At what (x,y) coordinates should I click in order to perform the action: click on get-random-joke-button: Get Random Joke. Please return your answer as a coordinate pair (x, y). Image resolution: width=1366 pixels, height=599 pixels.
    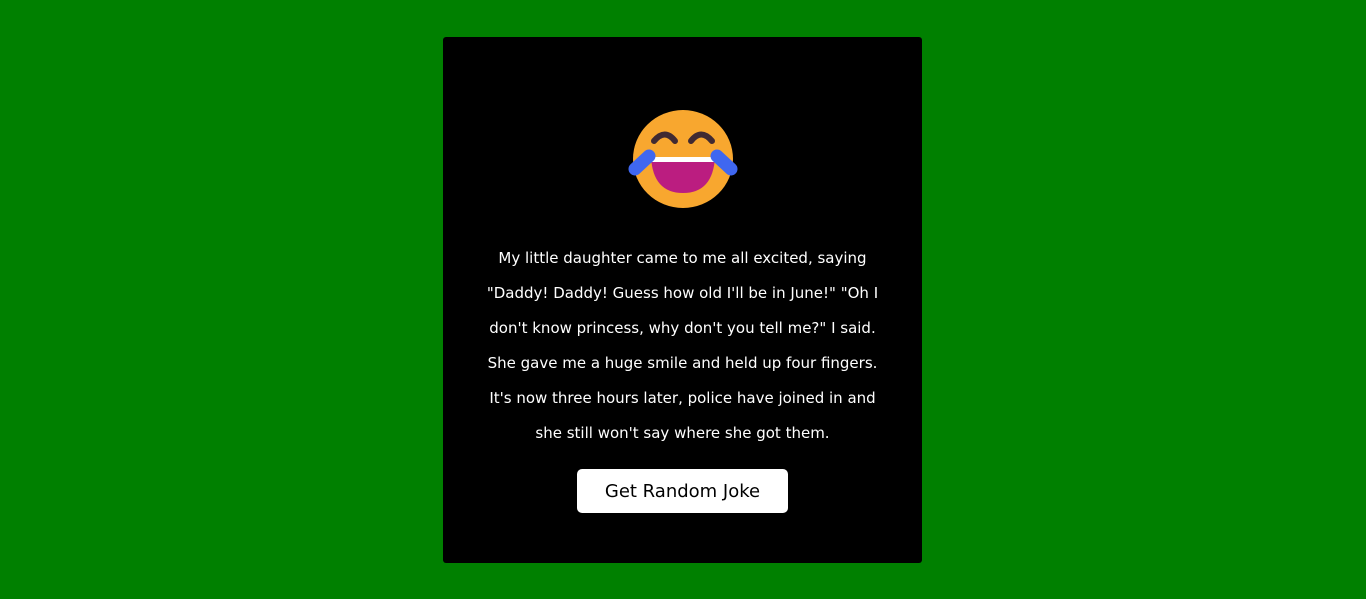
    Looking at the image, I should click on (682, 491).